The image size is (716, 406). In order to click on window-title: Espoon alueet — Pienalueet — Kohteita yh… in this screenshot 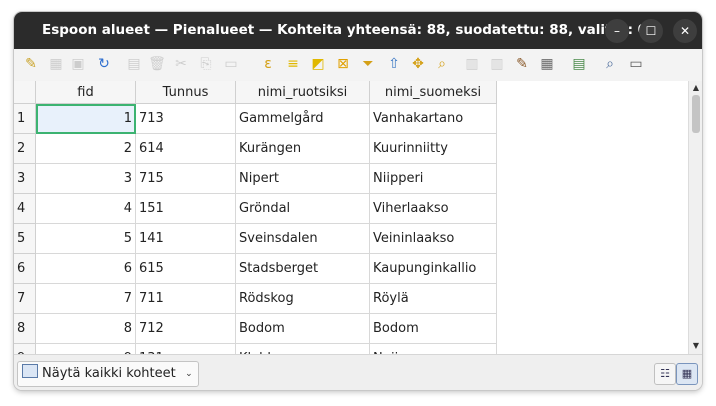, I will do `click(345, 30)`.